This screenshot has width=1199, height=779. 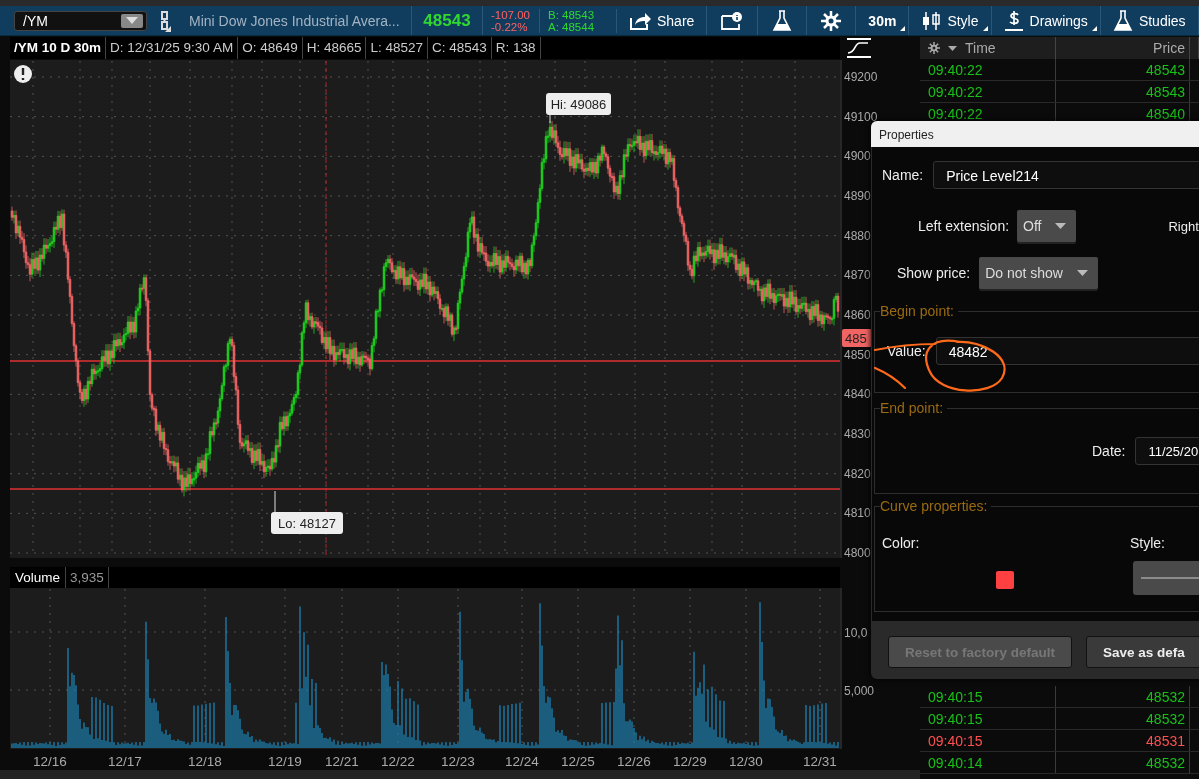 I want to click on field-label: Left extension:, so click(x=964, y=226).